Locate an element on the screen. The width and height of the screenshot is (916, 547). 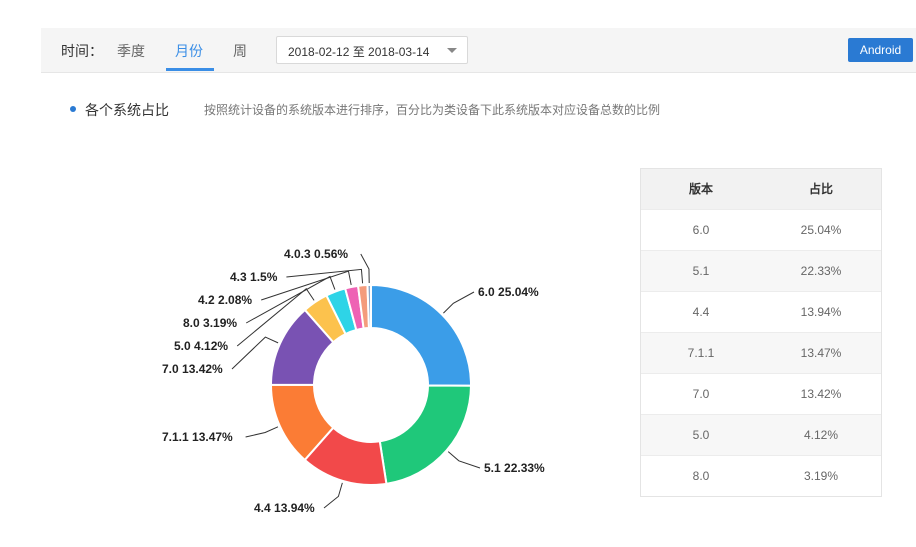
slice-label-8.0: 8.0 3.19% is located at coordinates (210, 323).